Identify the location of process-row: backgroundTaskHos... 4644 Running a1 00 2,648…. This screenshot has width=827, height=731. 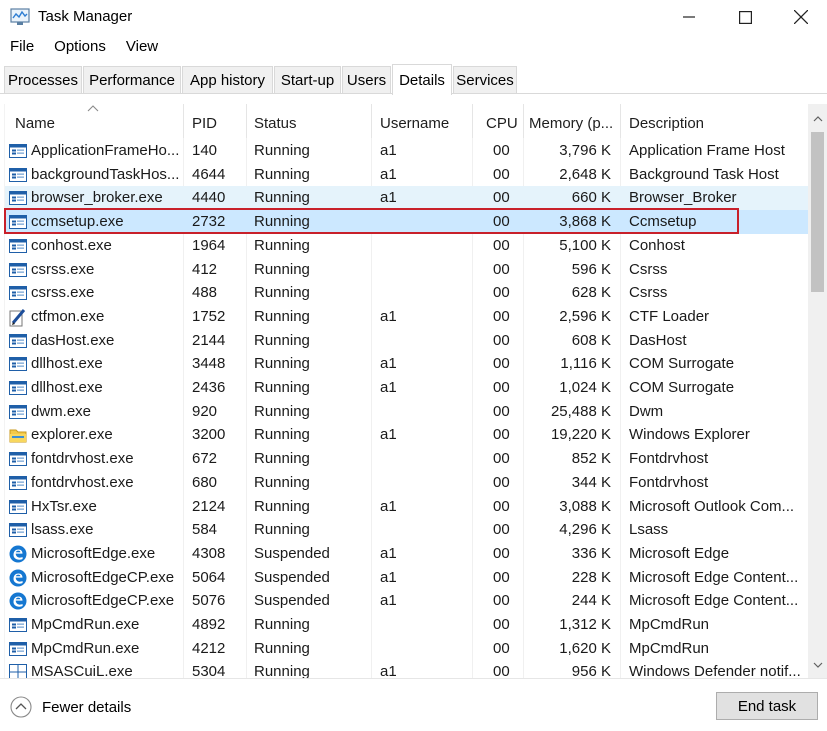
(407, 175).